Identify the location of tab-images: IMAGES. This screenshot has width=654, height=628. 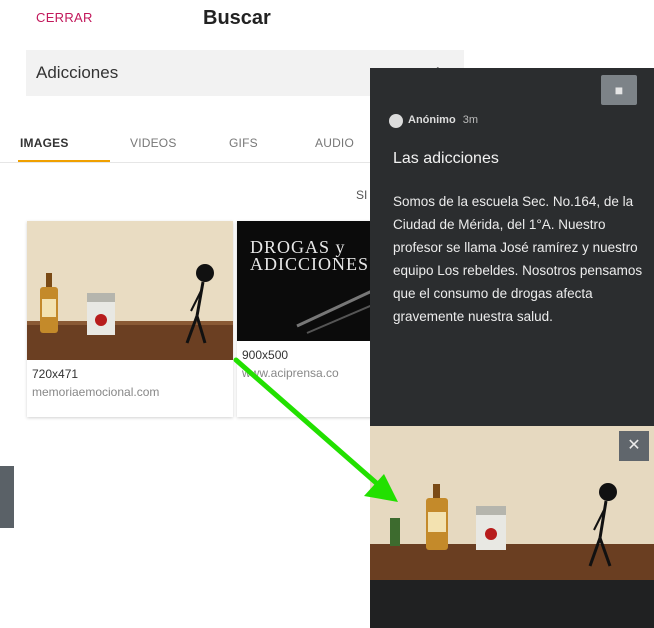
(44, 143).